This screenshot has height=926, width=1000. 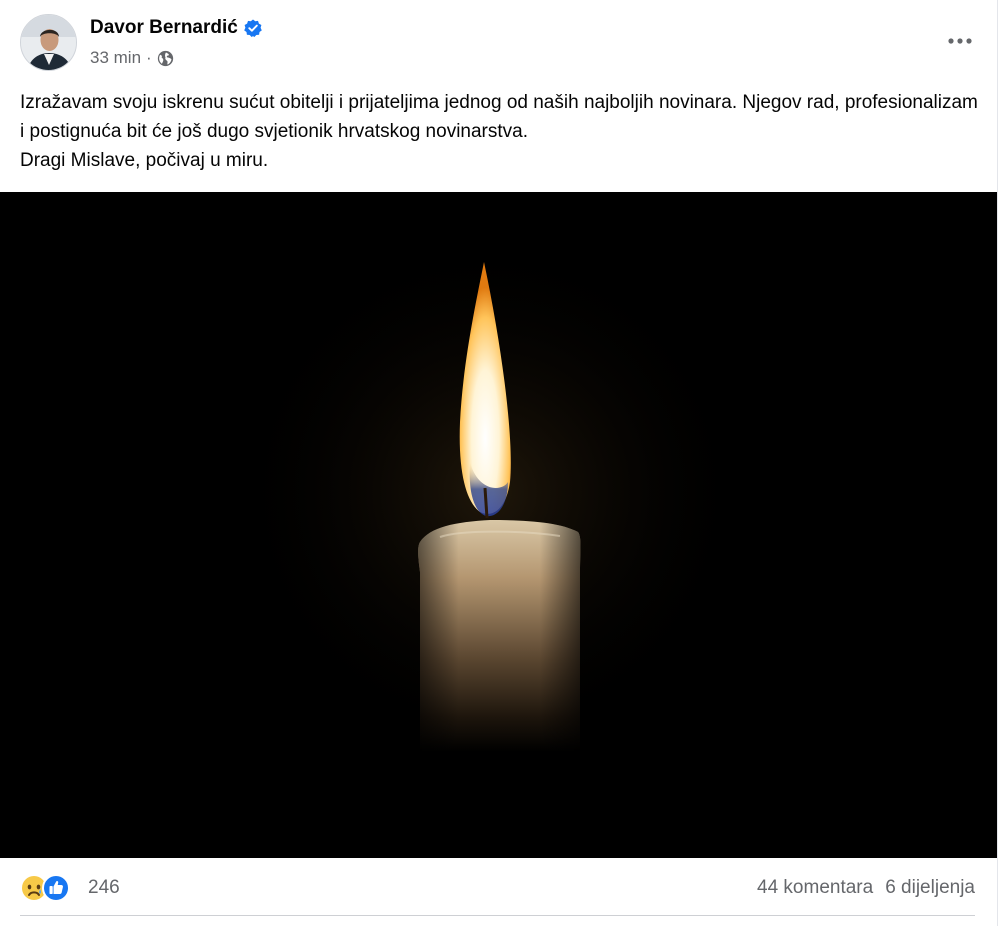 I want to click on engagement-stats: 44 komentara 6 dijeljenja, so click(x=866, y=888).